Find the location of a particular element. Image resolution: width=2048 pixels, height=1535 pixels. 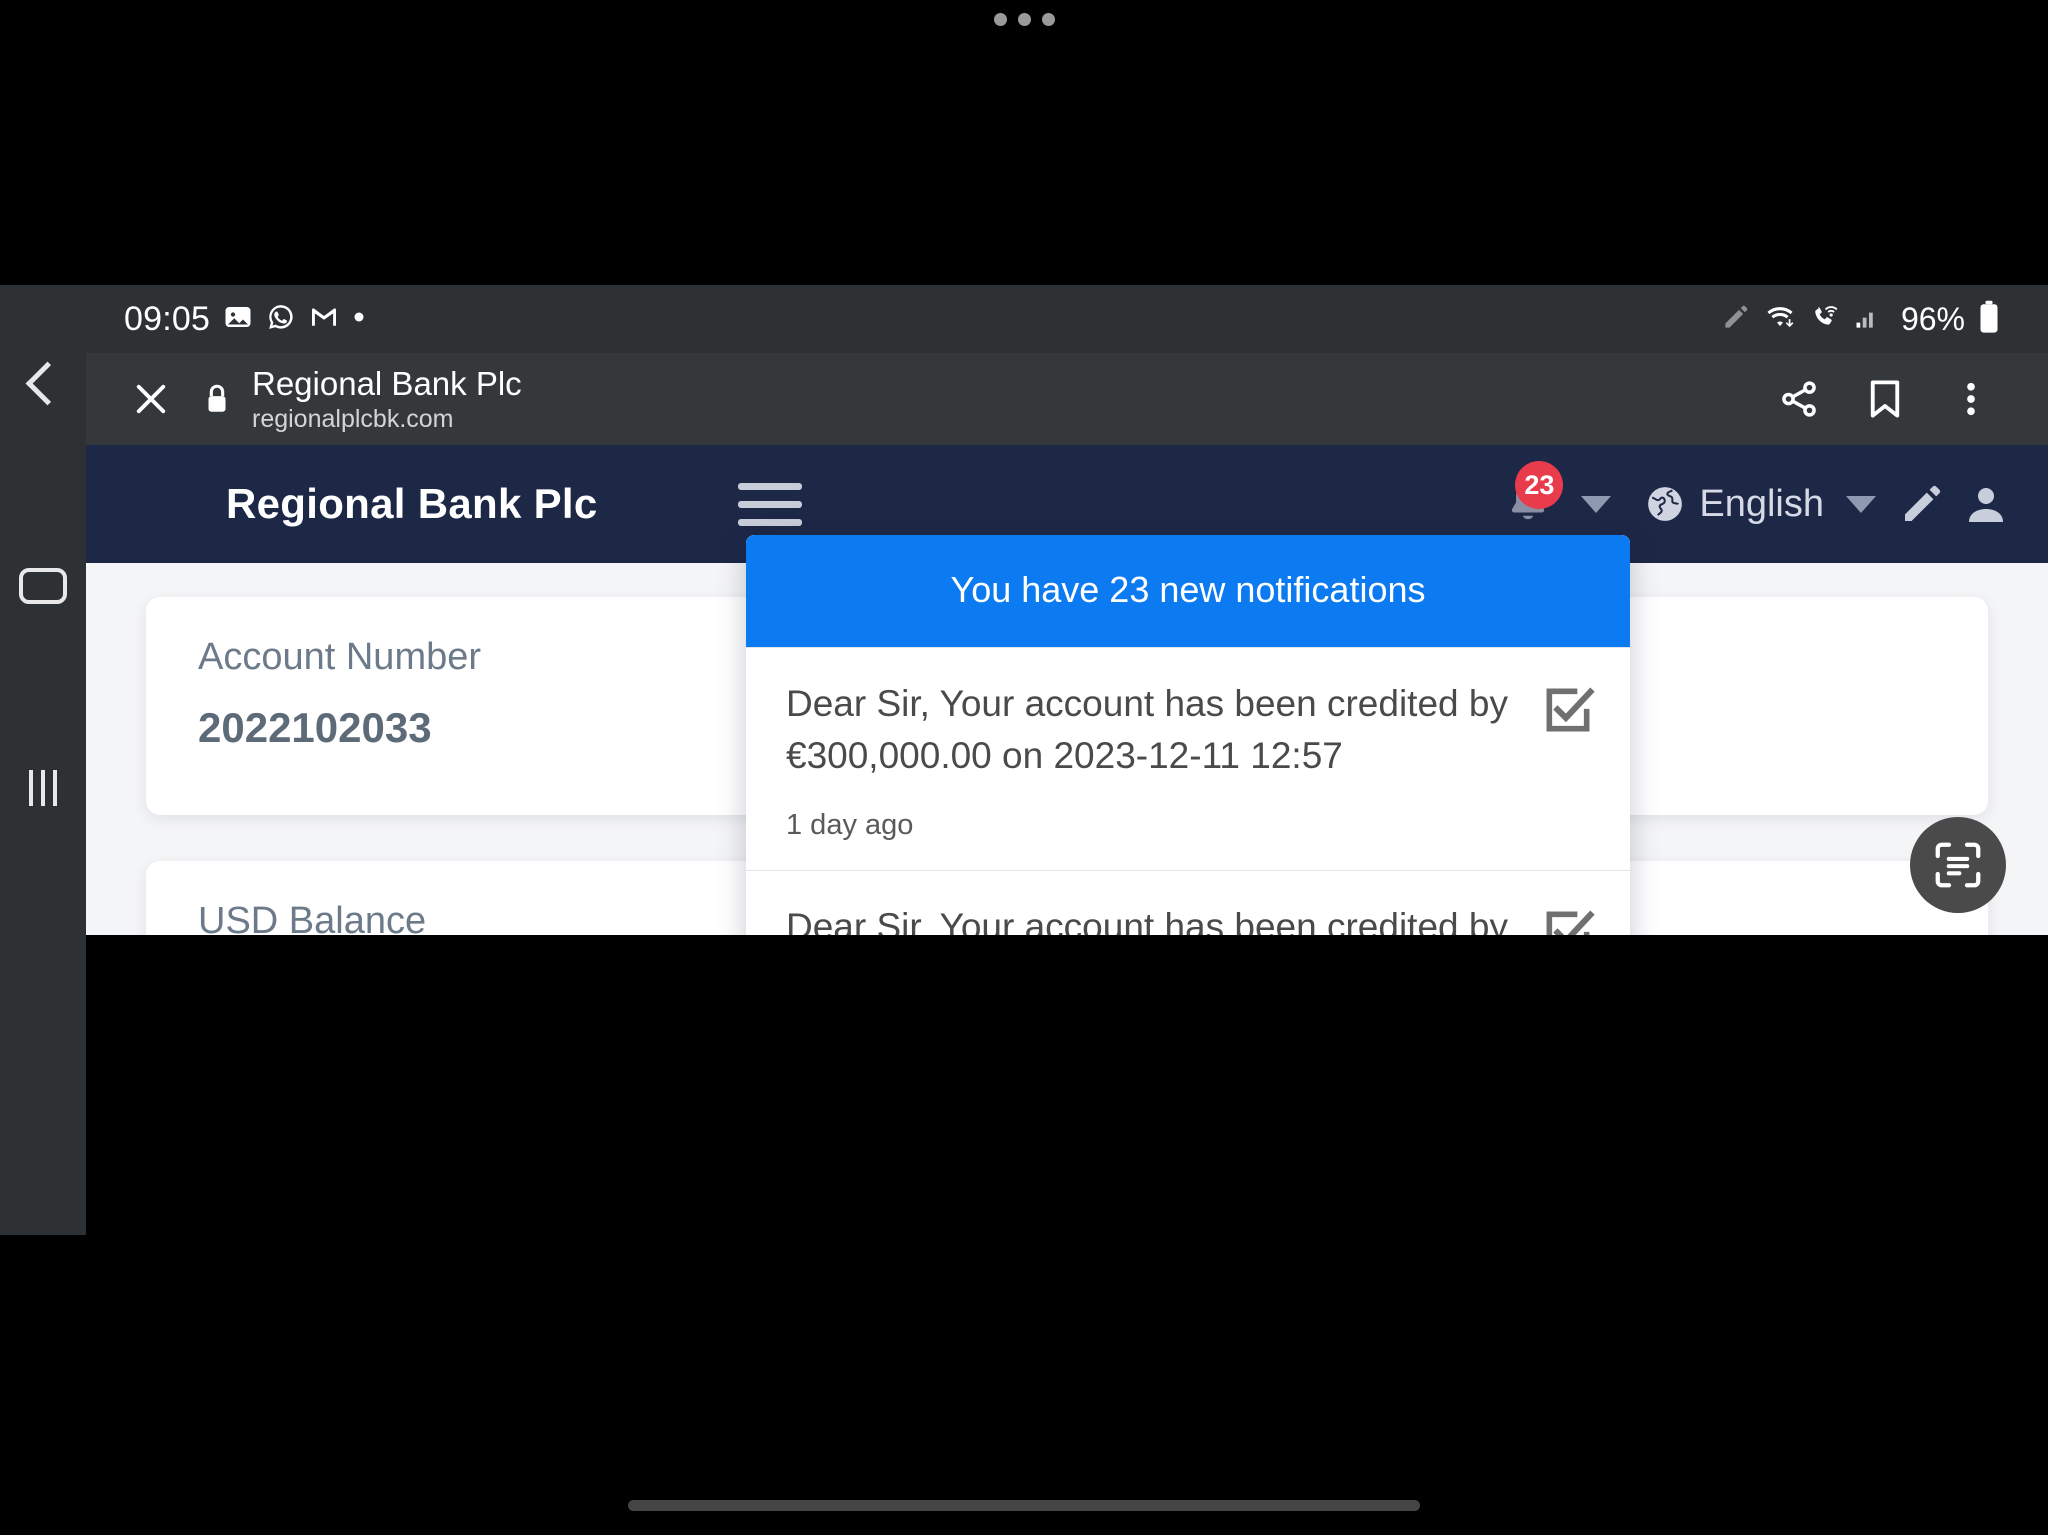

menu-toggle-button is located at coordinates (769, 504).